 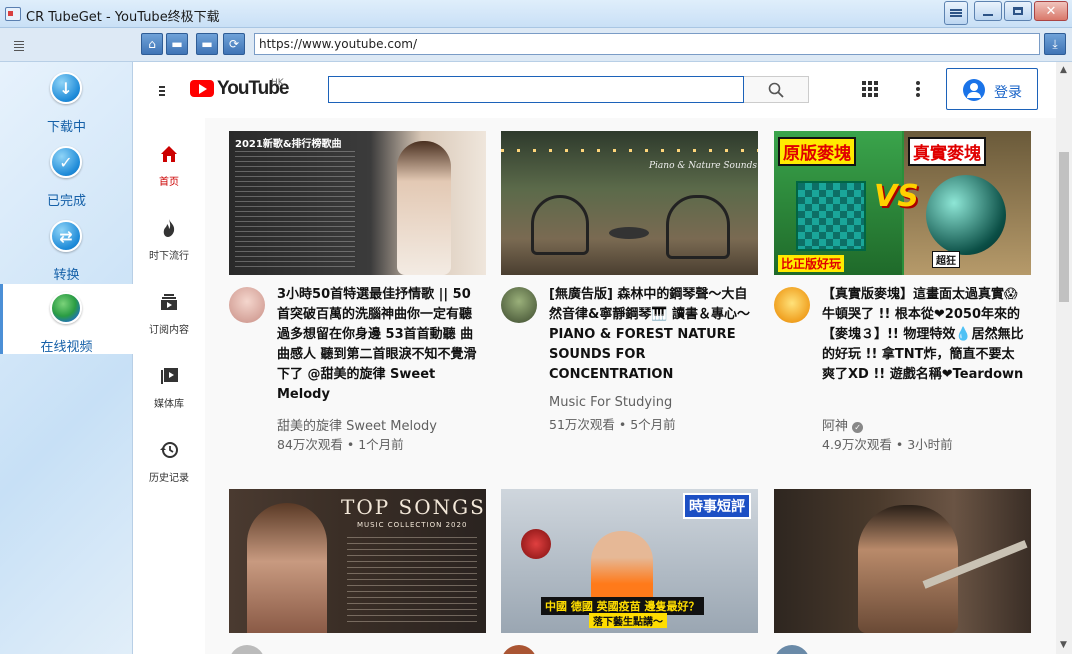 What do you see at coordinates (169, 450) in the screenshot?
I see `history-icon` at bounding box center [169, 450].